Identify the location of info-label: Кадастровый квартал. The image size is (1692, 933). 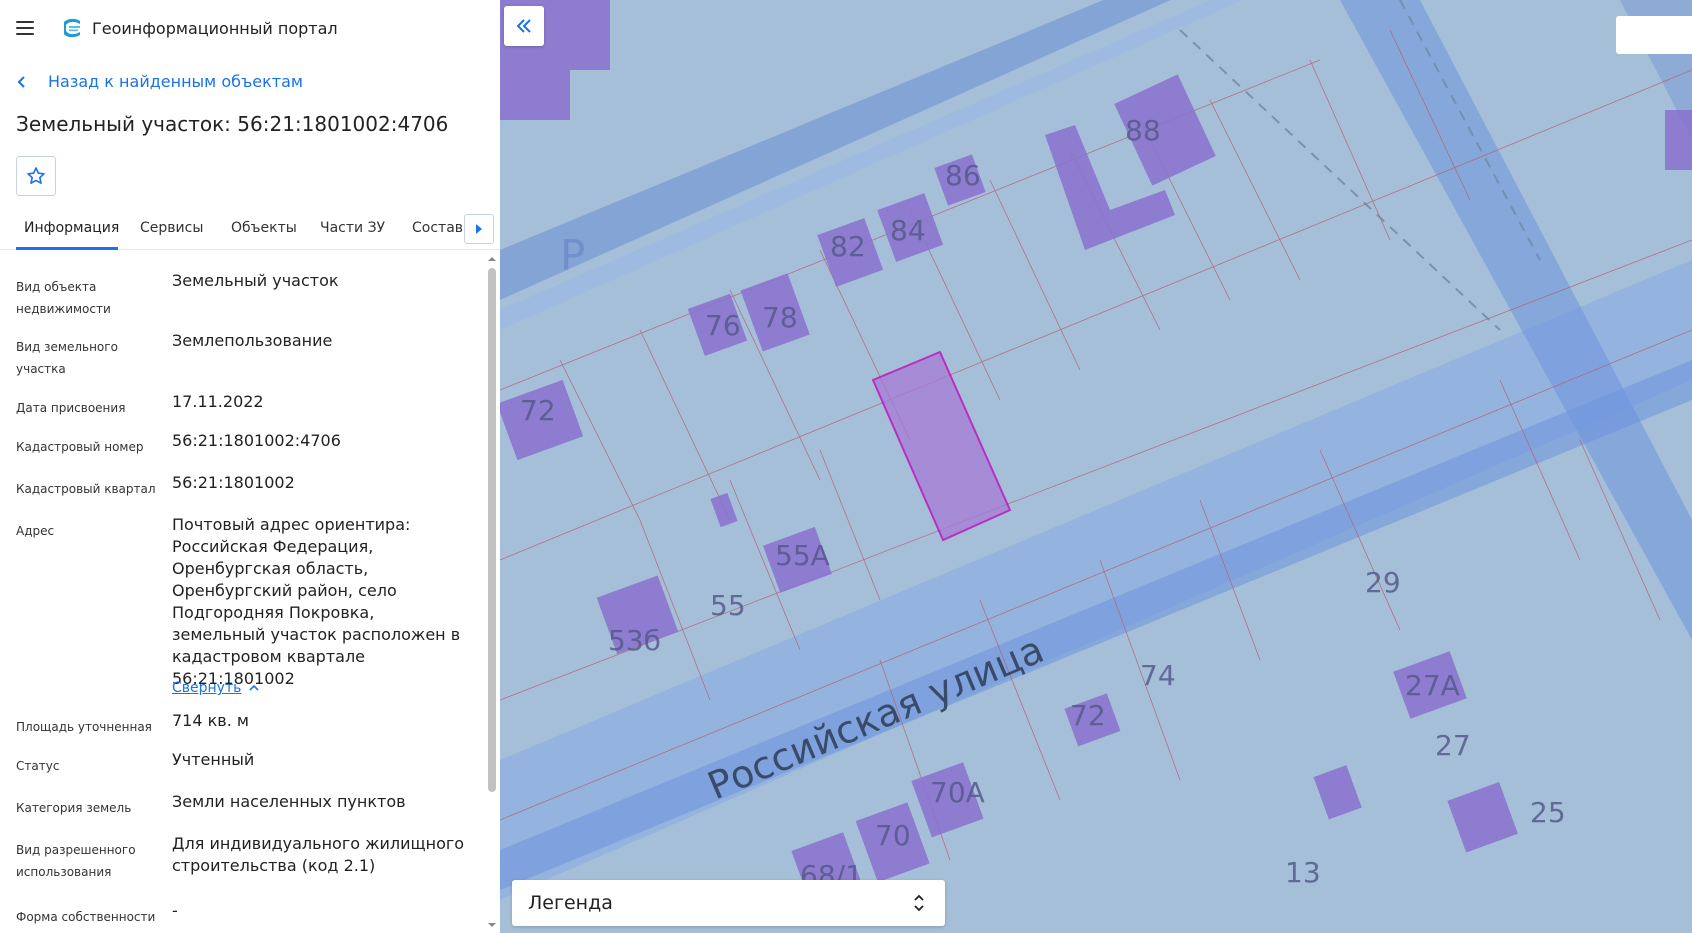
(86, 489).